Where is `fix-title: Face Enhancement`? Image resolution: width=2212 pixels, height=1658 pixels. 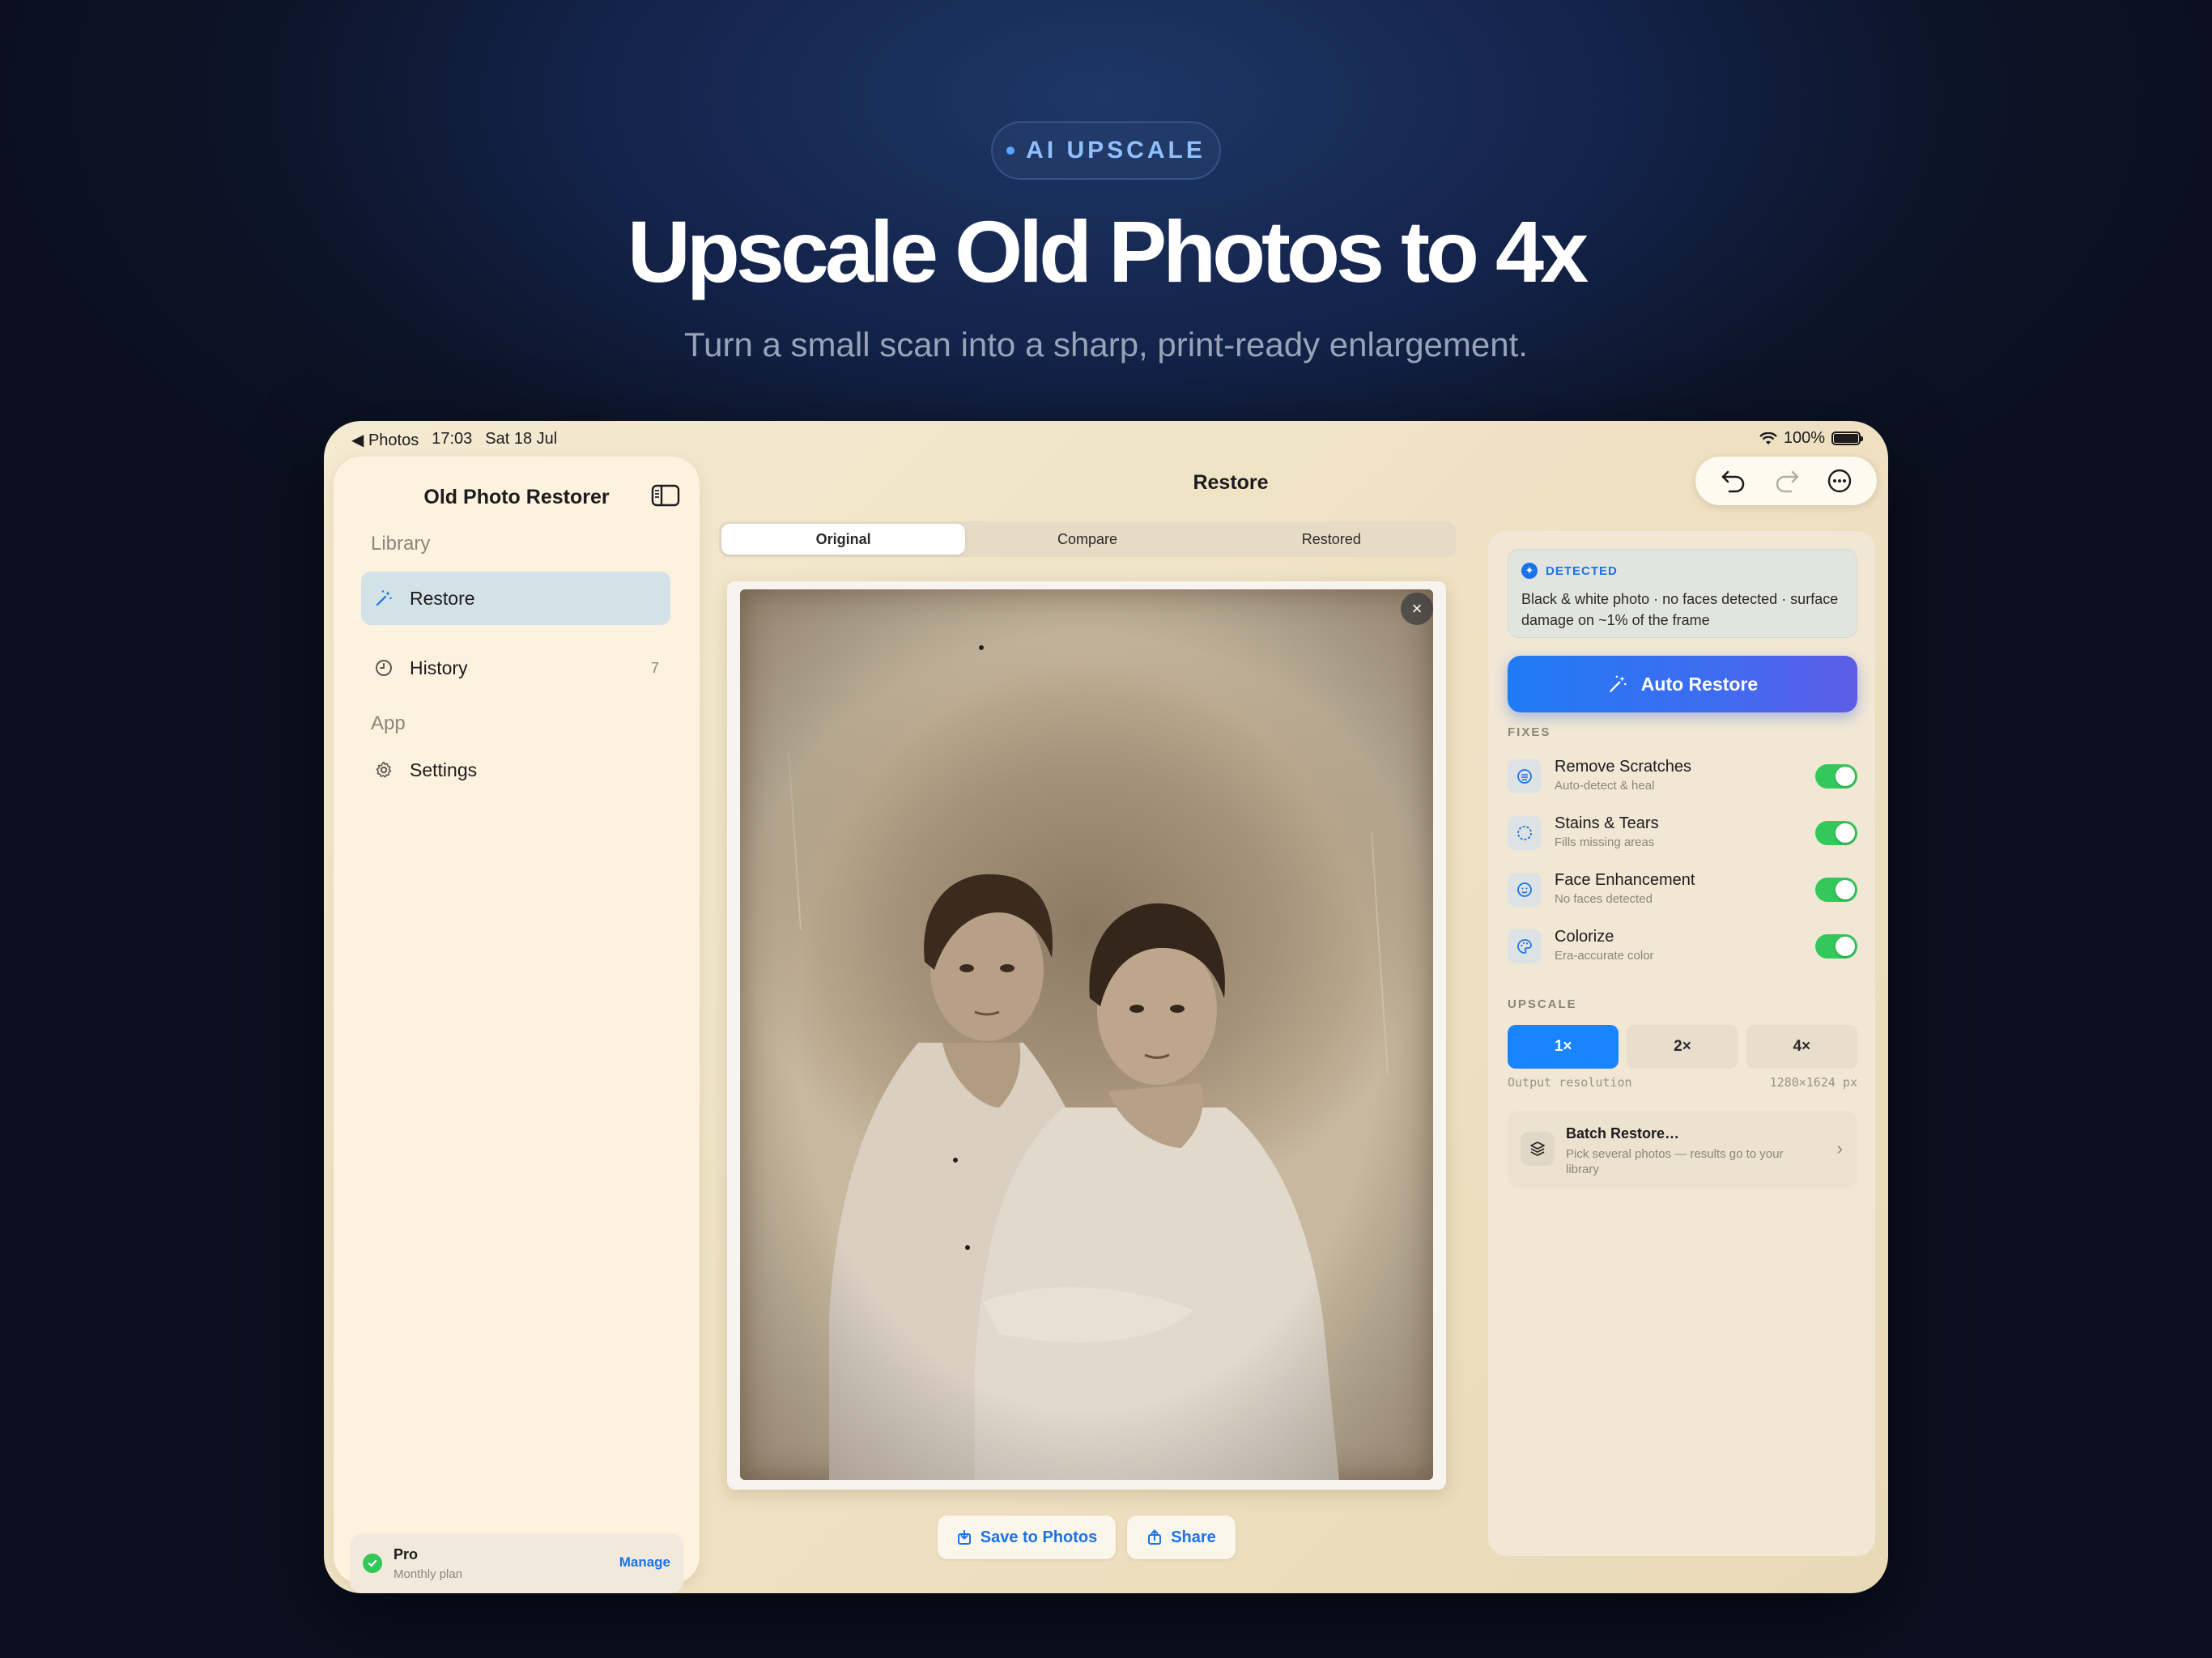 fix-title: Face Enhancement is located at coordinates (1625, 880).